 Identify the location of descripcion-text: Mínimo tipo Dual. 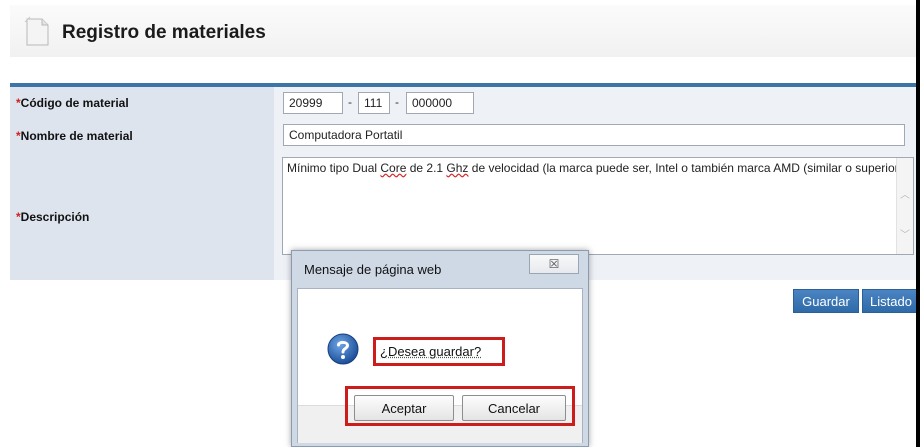
(334, 168).